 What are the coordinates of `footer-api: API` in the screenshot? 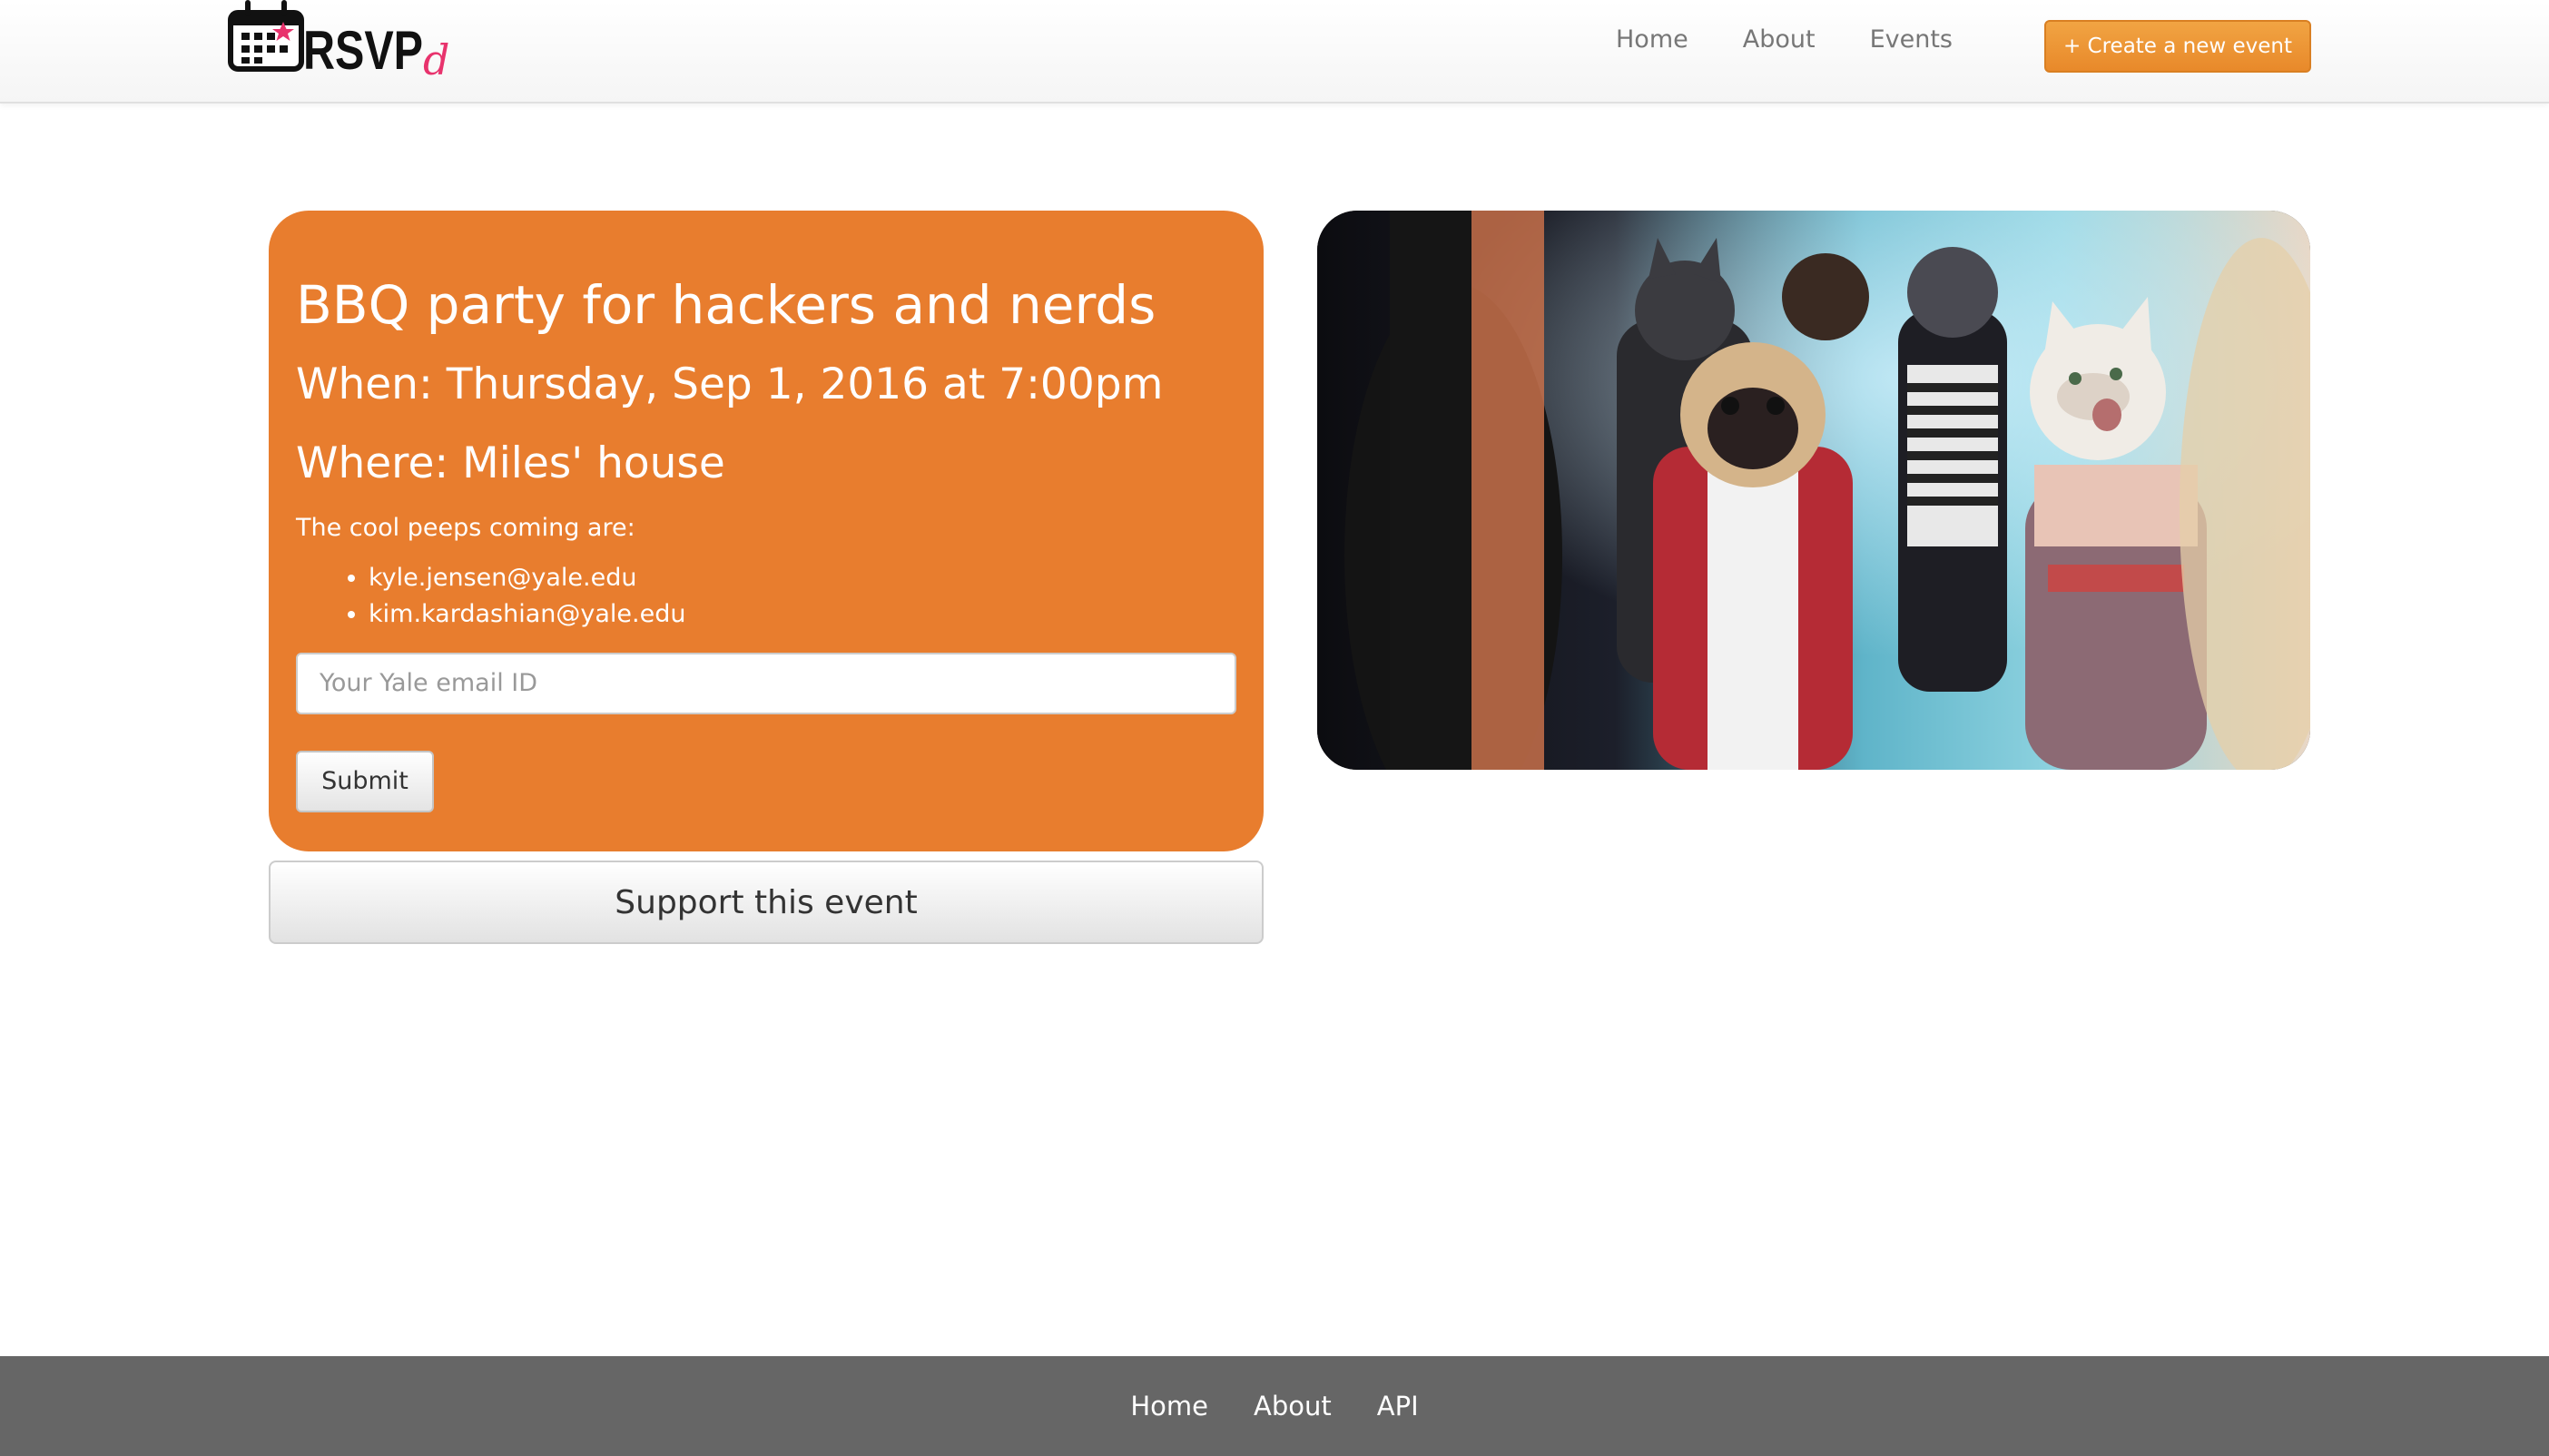 It's located at (1398, 1406).